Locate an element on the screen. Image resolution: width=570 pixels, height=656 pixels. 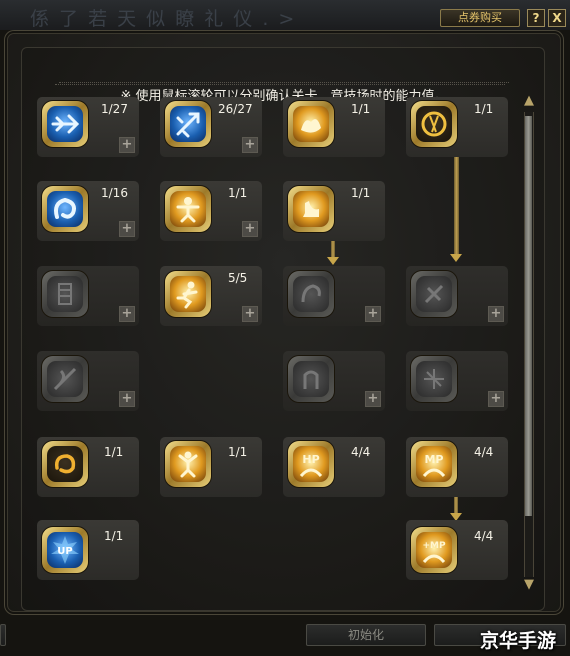
side-button is located at coordinates (3, 635).